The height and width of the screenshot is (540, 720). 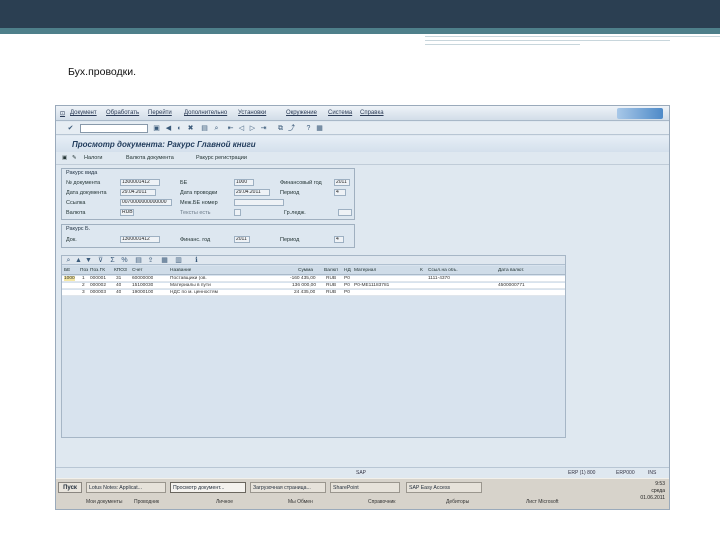 I want to click on save-icon: ▣, so click(x=156, y=128).